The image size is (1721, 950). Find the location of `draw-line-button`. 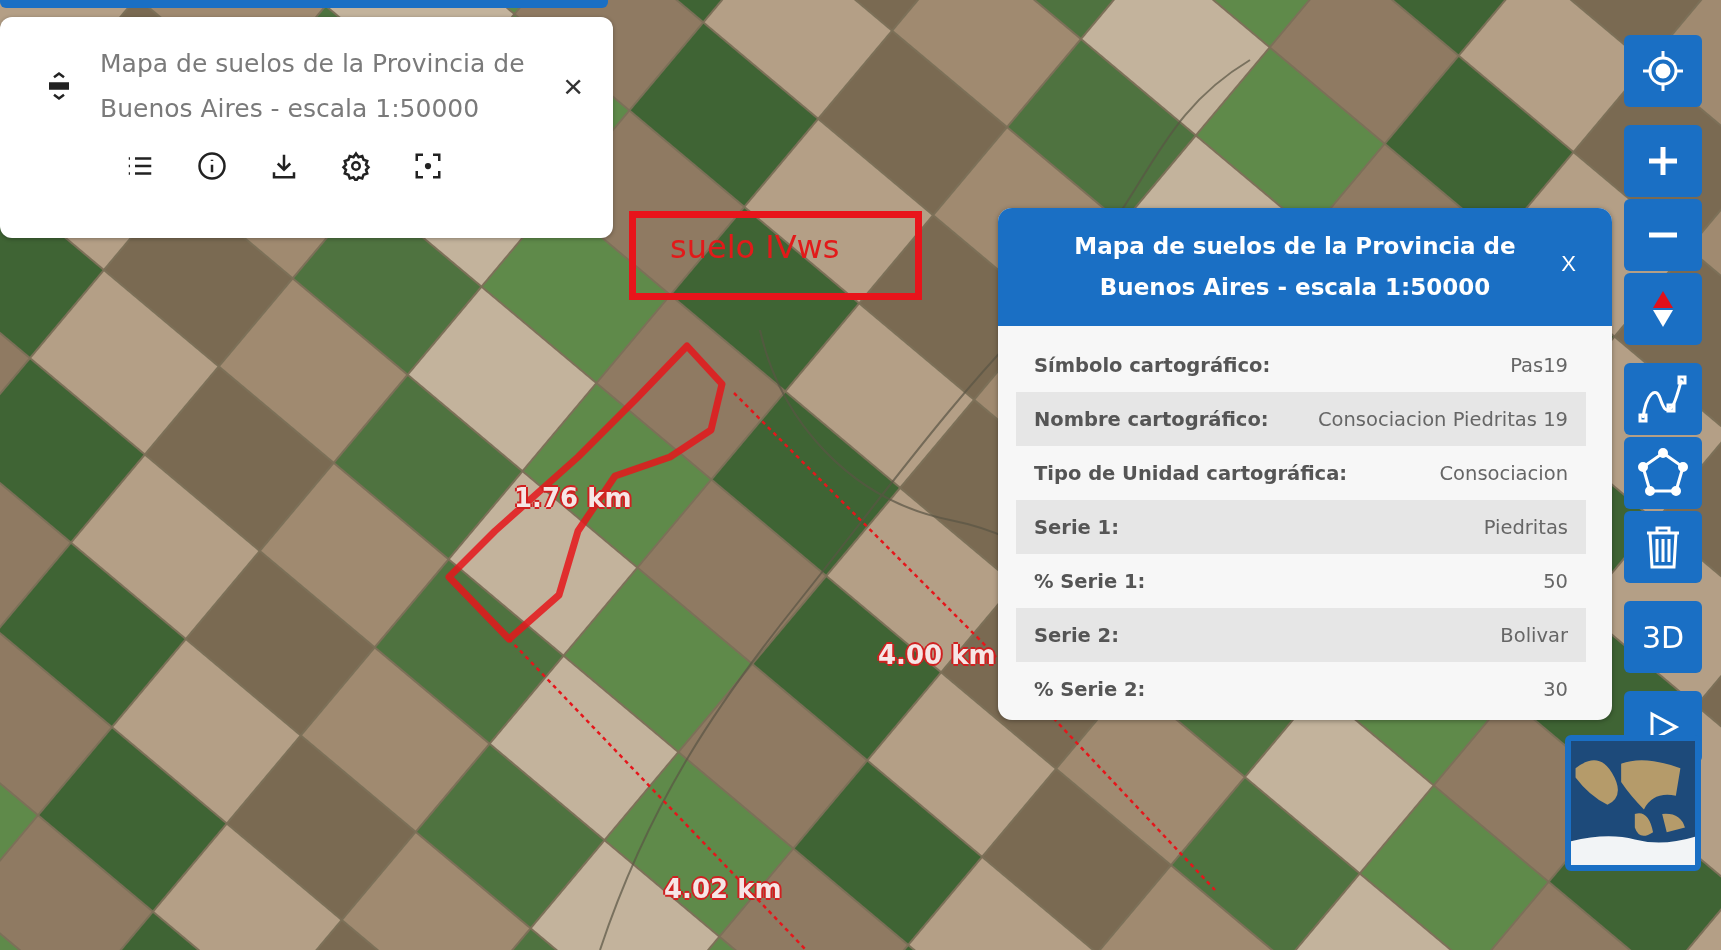

draw-line-button is located at coordinates (1663, 399).